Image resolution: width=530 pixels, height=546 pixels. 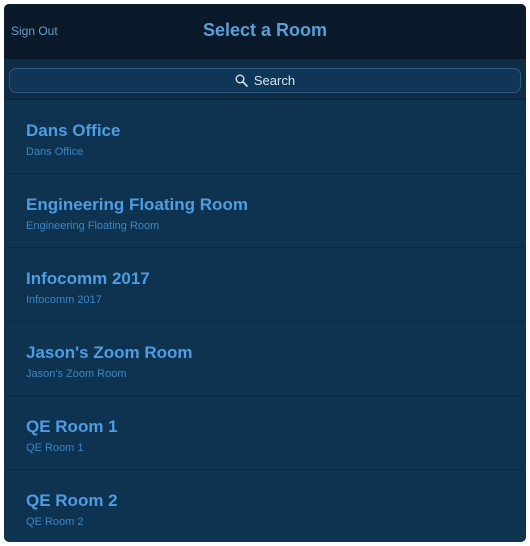 What do you see at coordinates (274, 80) in the screenshot?
I see `search-label: Search` at bounding box center [274, 80].